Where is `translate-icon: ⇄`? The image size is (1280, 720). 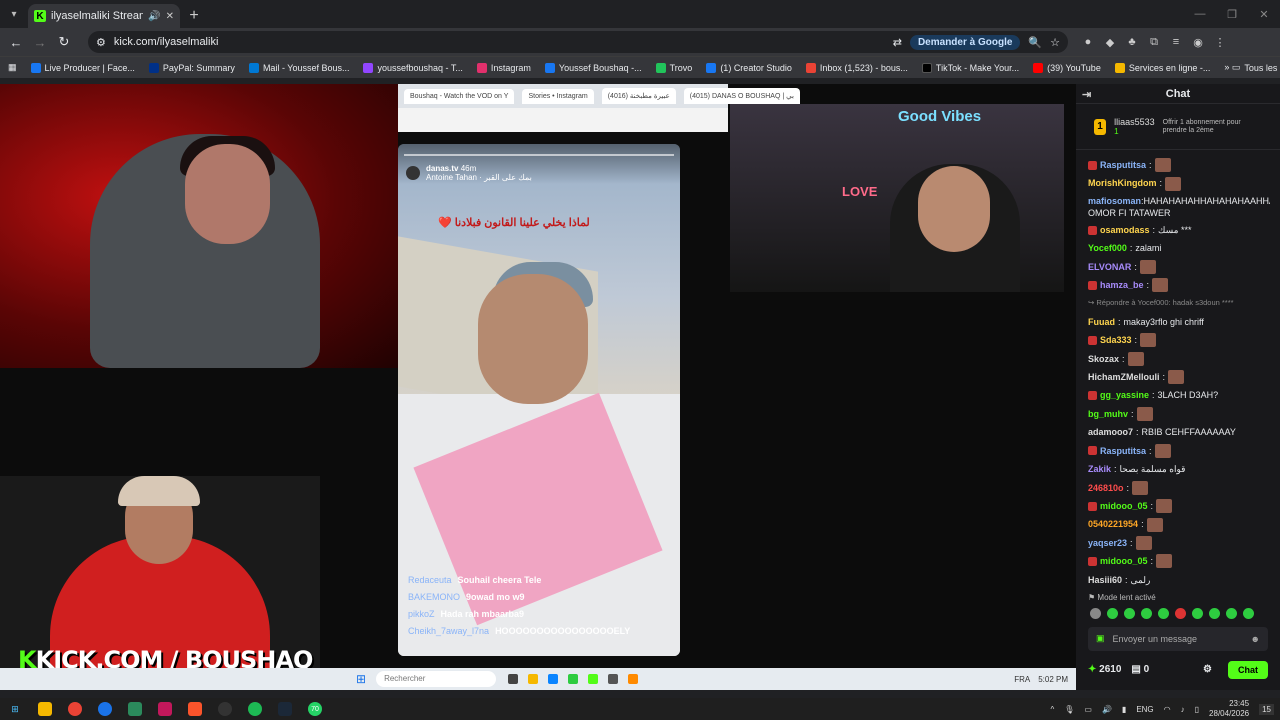 translate-icon: ⇄ is located at coordinates (897, 42).